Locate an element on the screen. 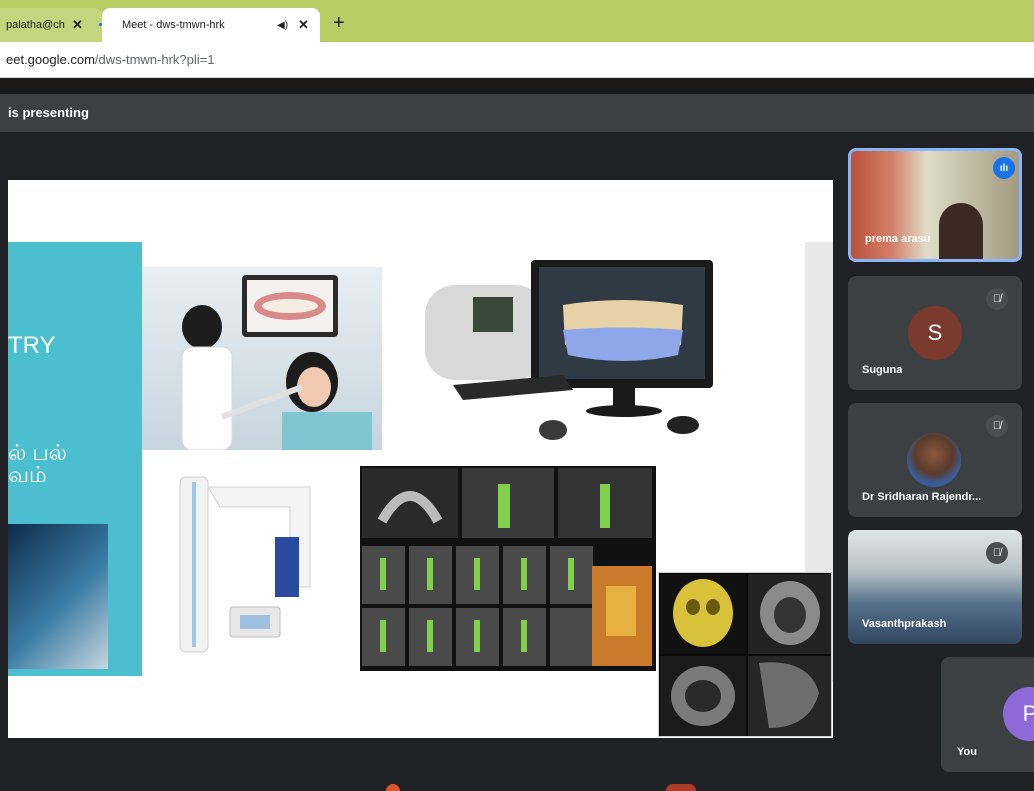 The image size is (1034, 791). tab-title: palatha@ch is located at coordinates (35, 25).